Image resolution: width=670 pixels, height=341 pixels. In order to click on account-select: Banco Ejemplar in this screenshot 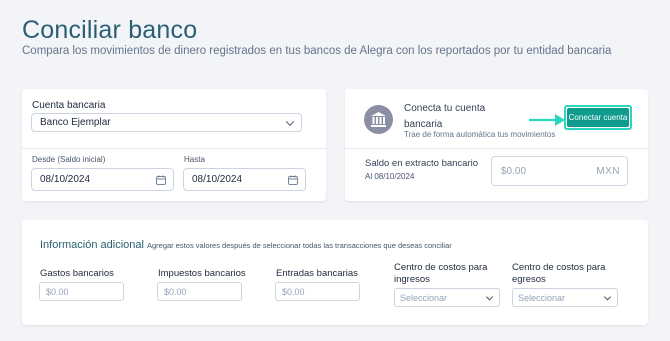, I will do `click(166, 122)`.